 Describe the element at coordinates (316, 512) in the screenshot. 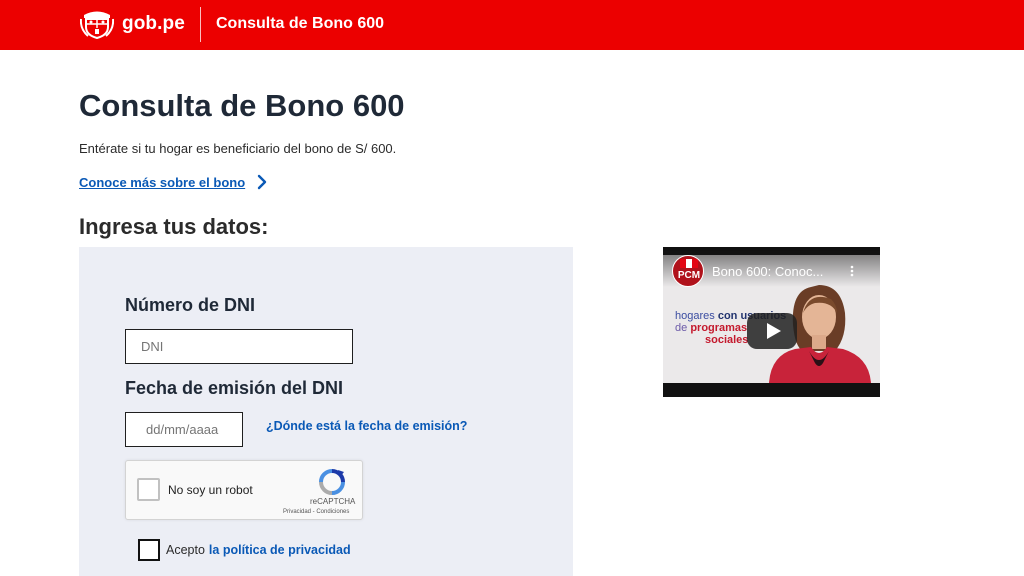

I see `recaptcha-terms-links: Privacidad - Condiciones` at that location.